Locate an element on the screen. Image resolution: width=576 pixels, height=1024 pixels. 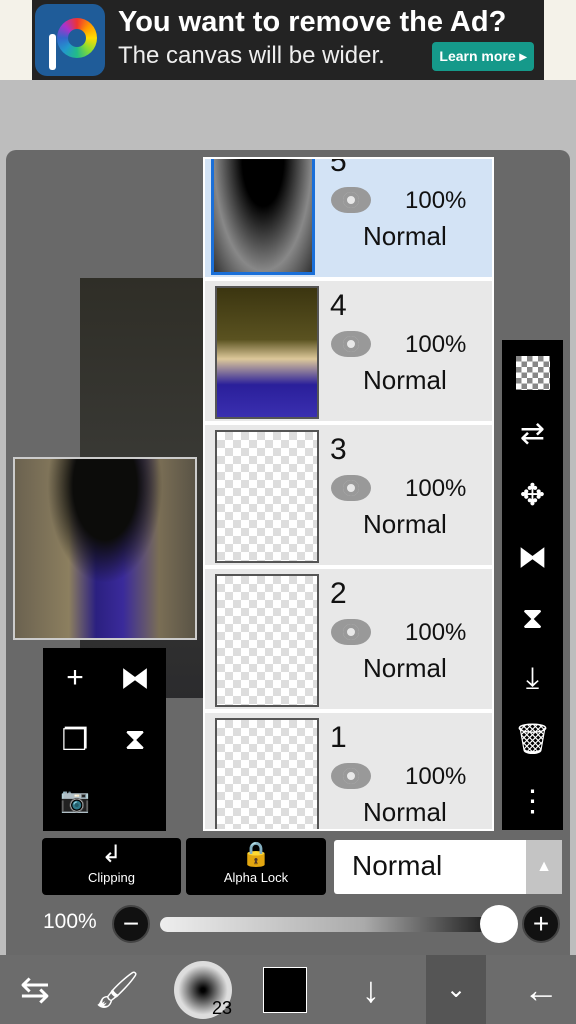
layer-tools-right: ⇄ ✥ ⧓ ⧗ ⤓ 🗑 ⋮ is located at coordinates (532, 585).